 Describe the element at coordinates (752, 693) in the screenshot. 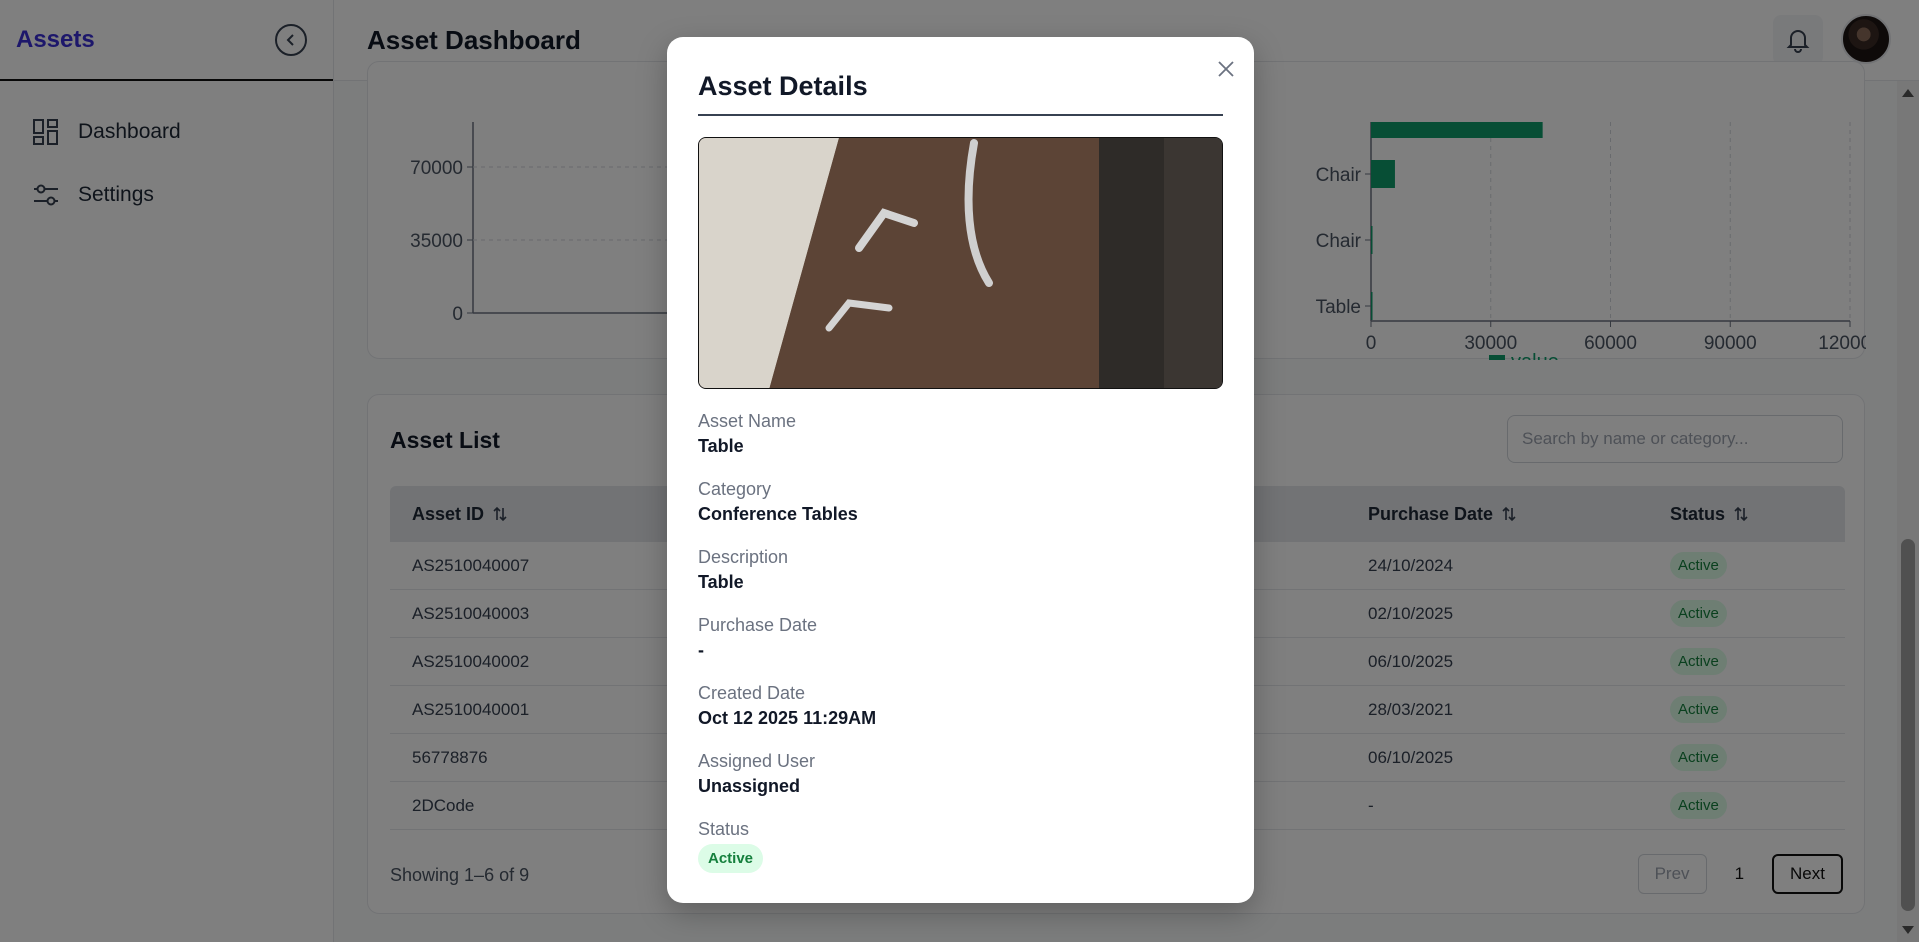

I see `field-label: Created Date` at that location.